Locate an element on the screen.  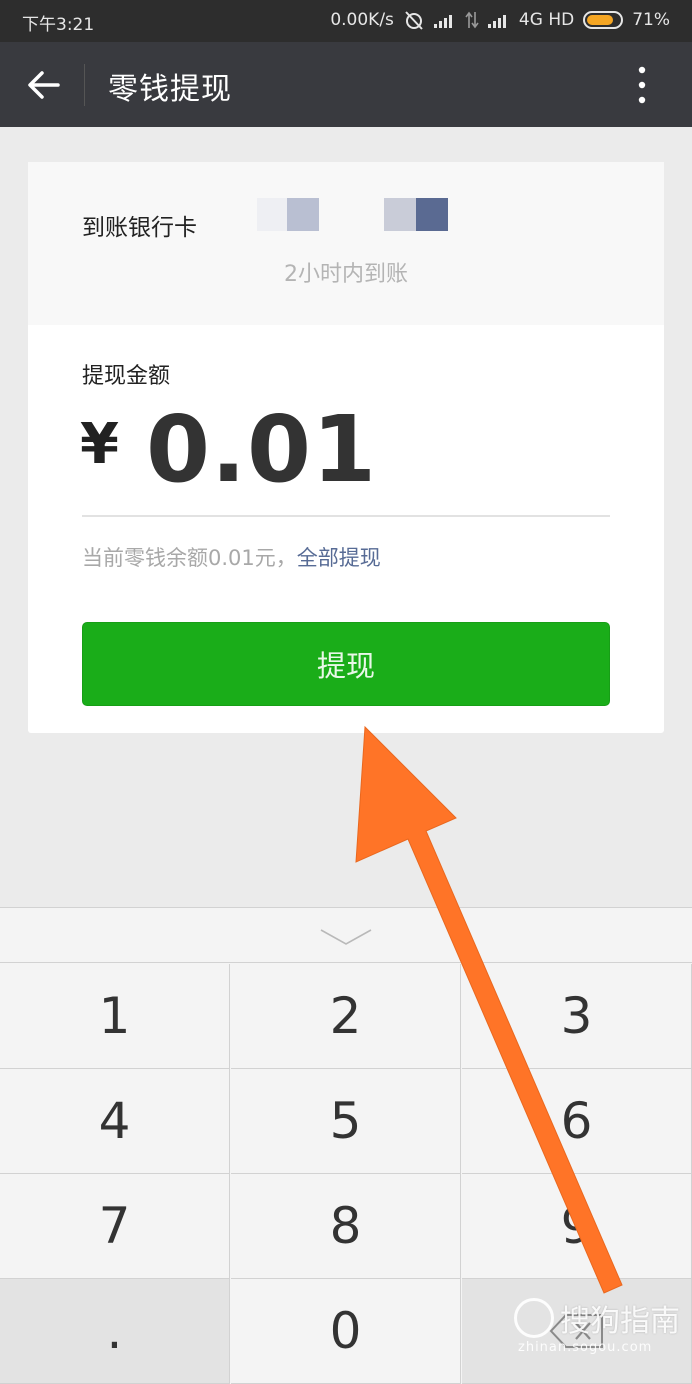
status-bar: 下午3:21 0.00K/s 4G HD 71% is located at coordinates (346, 21).